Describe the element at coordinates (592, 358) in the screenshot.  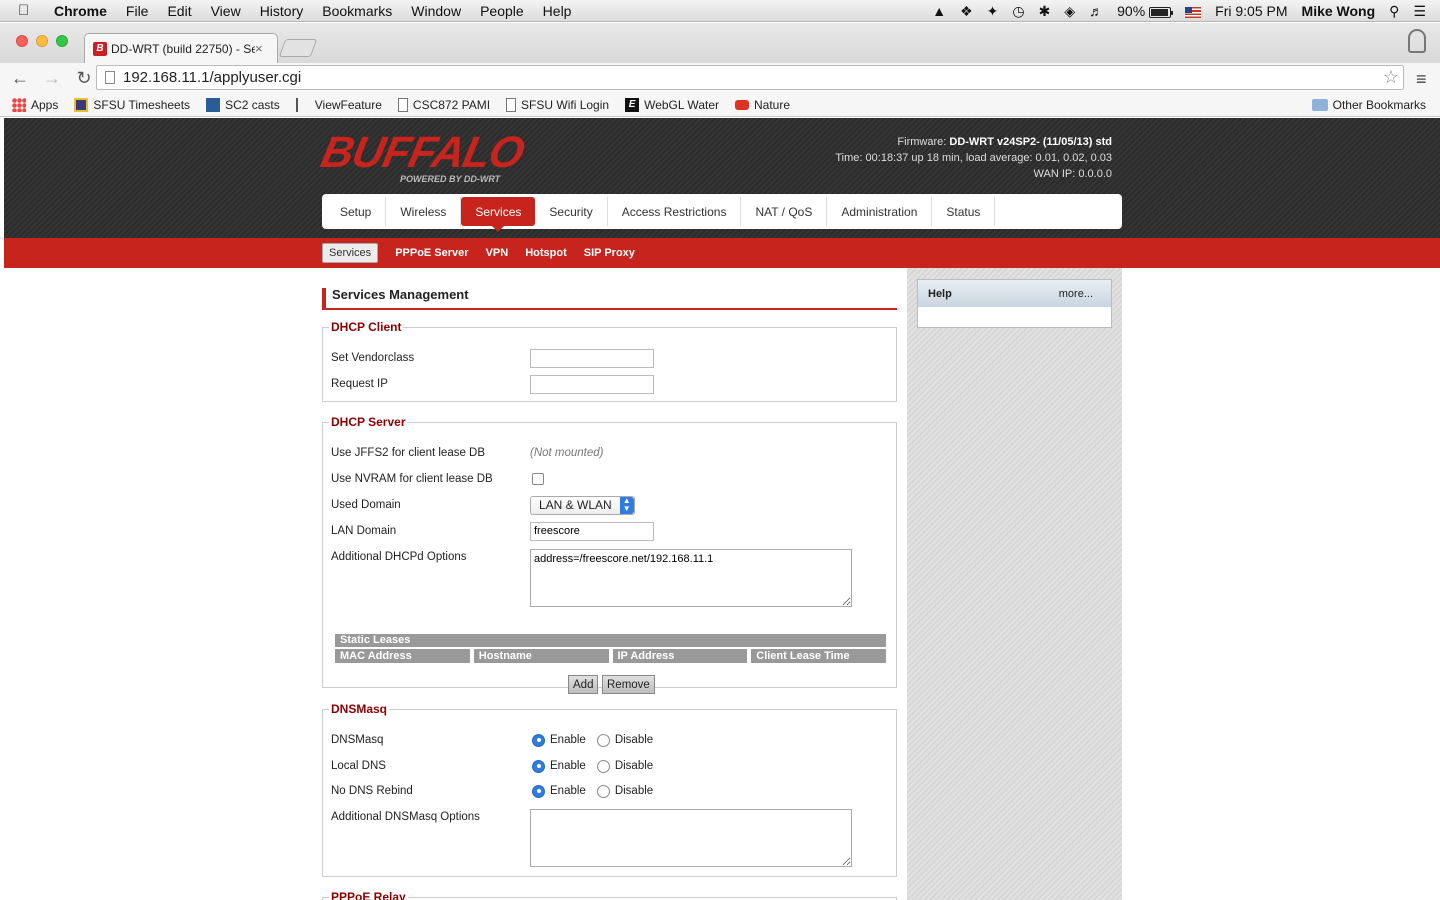
I see `vendorclass-input` at that location.